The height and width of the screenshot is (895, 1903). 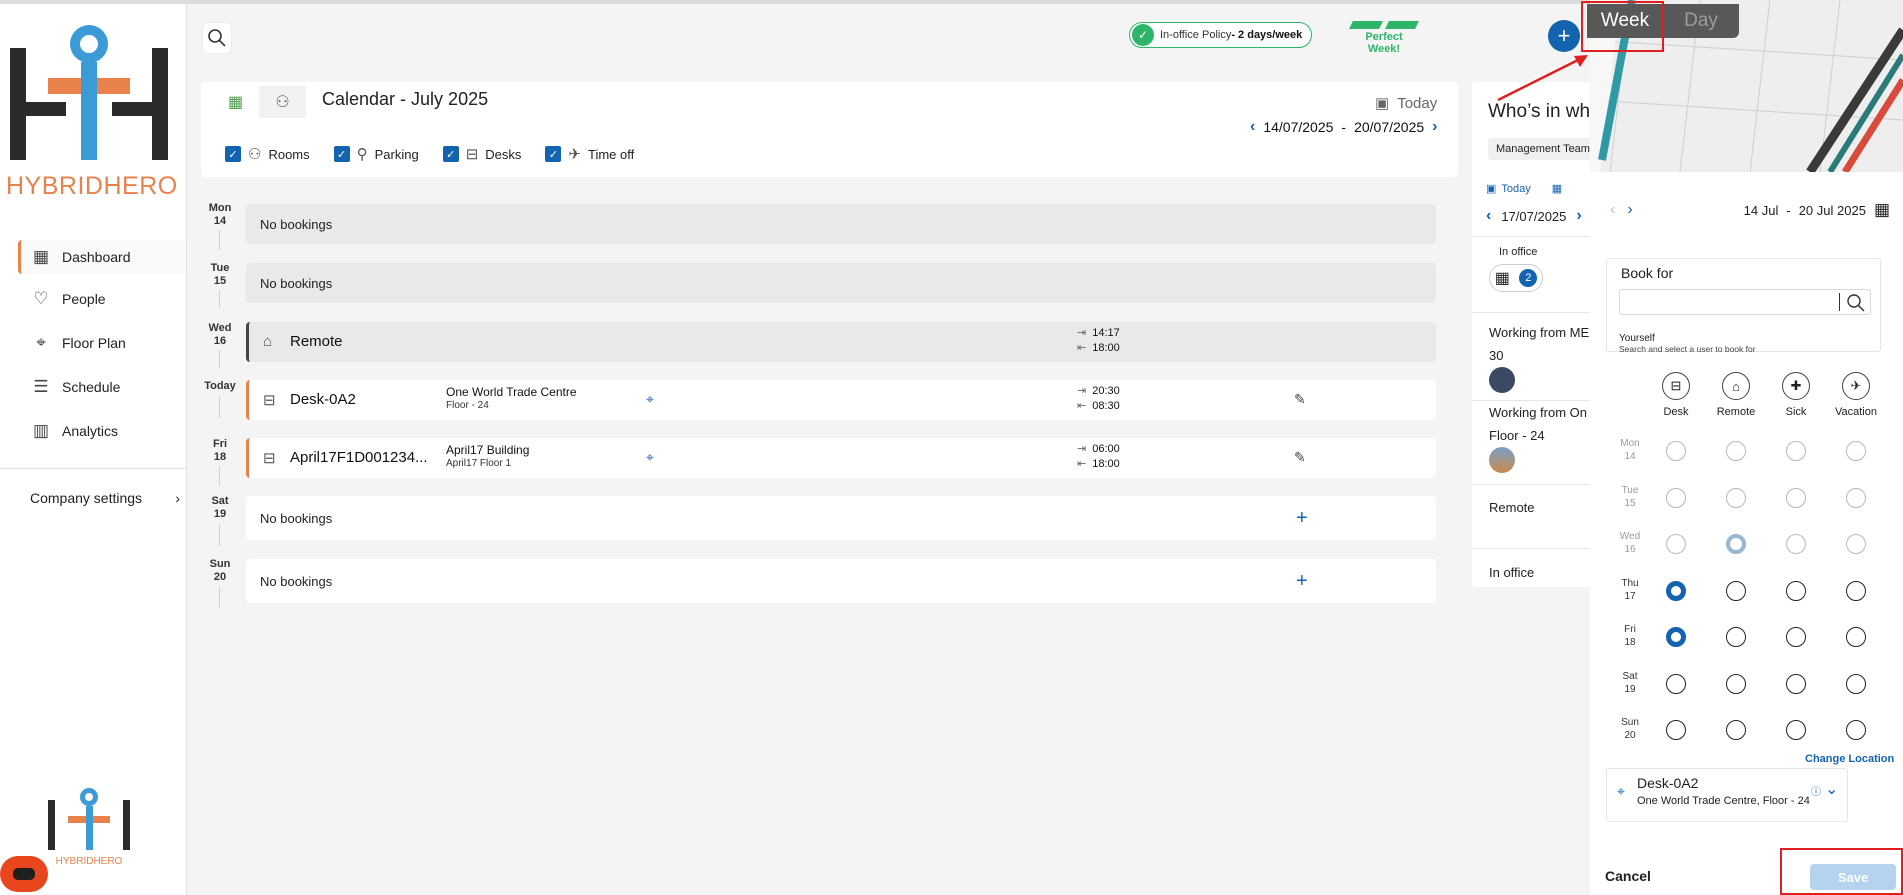 What do you see at coordinates (1856, 395) in the screenshot?
I see `option-vacation: ✈ Vacation` at bounding box center [1856, 395].